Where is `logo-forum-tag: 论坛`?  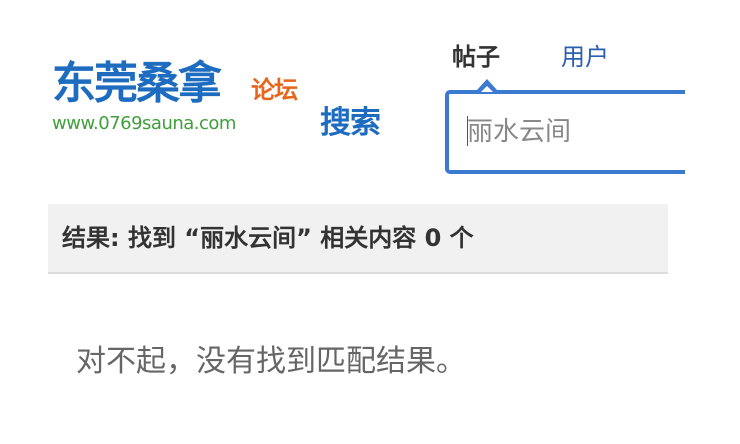
logo-forum-tag: 论坛 is located at coordinates (274, 90).